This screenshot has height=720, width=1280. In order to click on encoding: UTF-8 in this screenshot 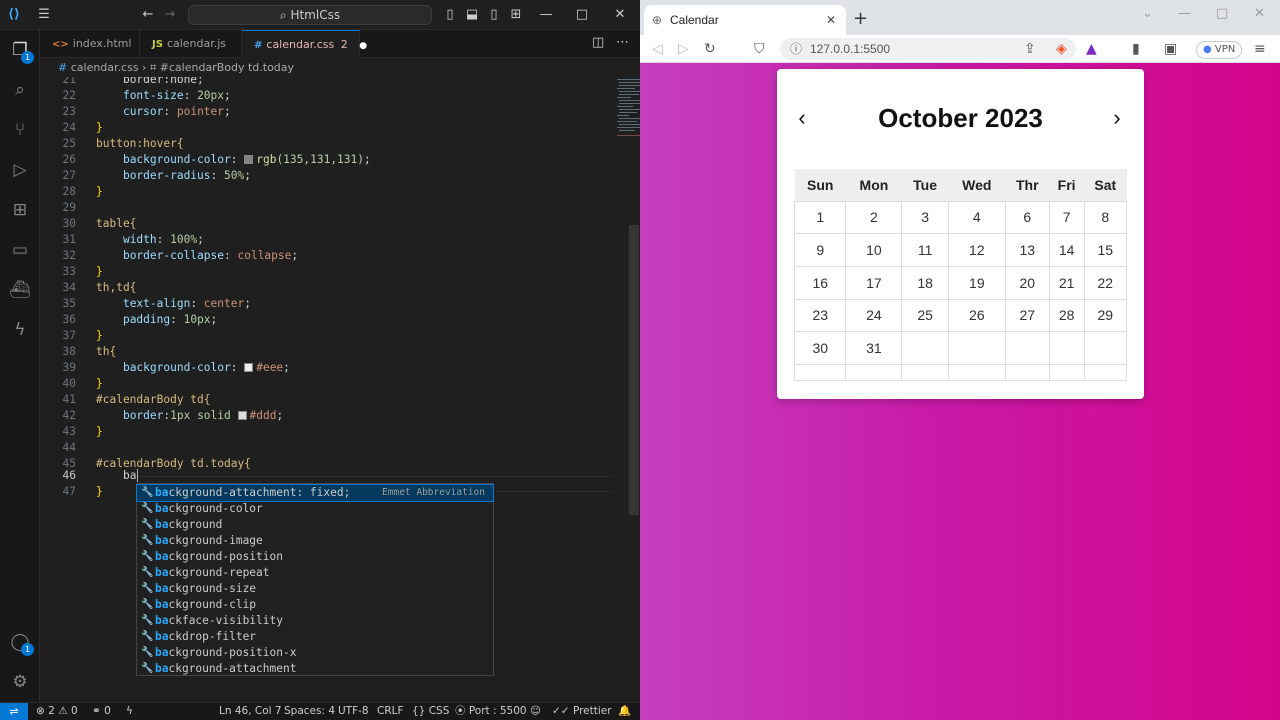, I will do `click(353, 711)`.